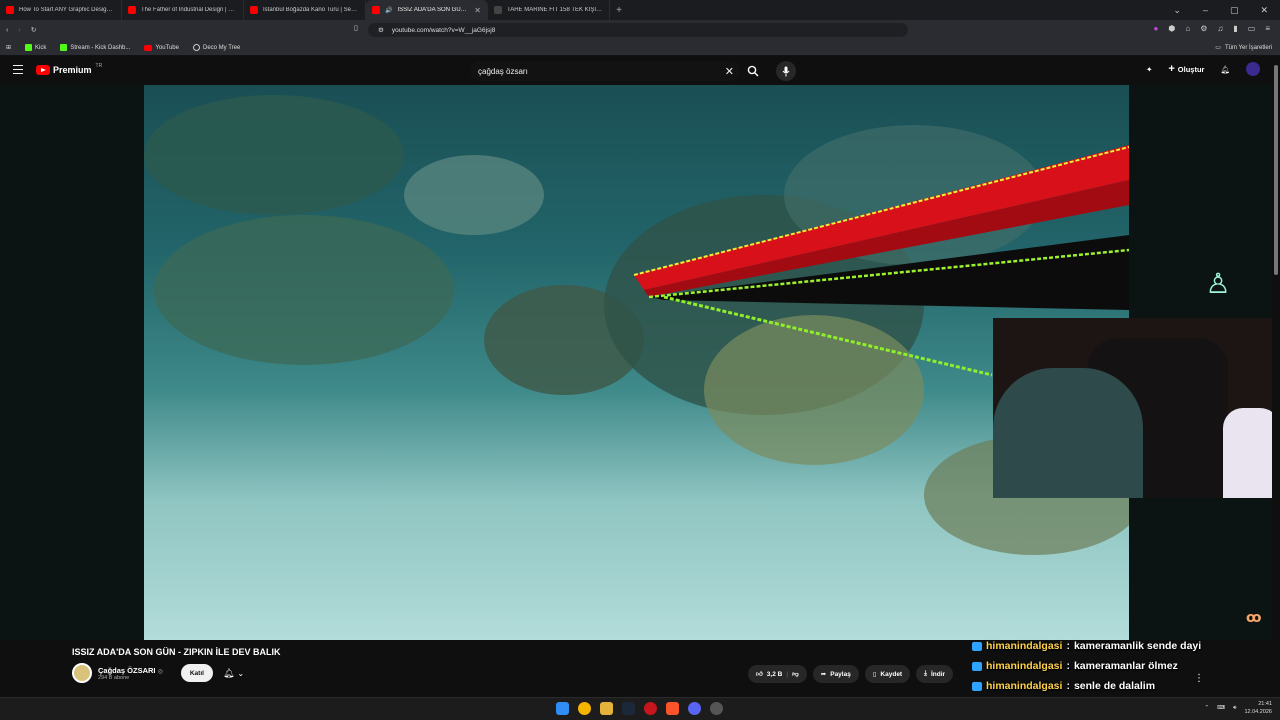  Describe the element at coordinates (503, 71) in the screenshot. I see `search-query: çağdaş özsarı` at that location.